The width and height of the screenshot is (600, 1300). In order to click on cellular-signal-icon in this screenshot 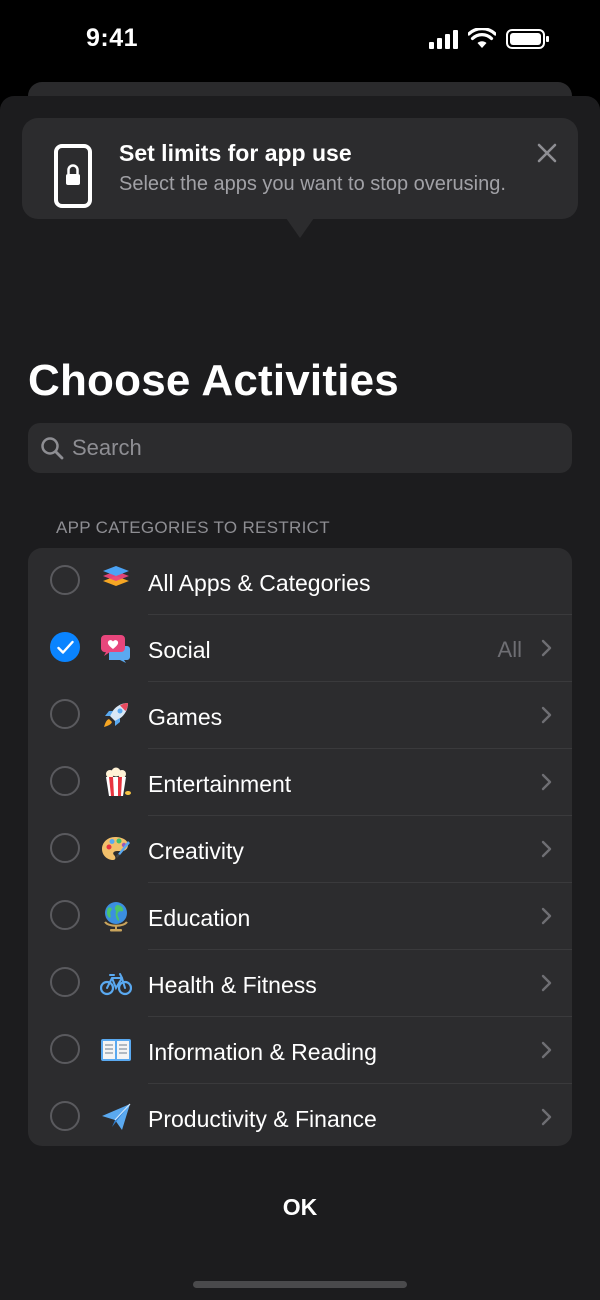, I will do `click(443, 39)`.